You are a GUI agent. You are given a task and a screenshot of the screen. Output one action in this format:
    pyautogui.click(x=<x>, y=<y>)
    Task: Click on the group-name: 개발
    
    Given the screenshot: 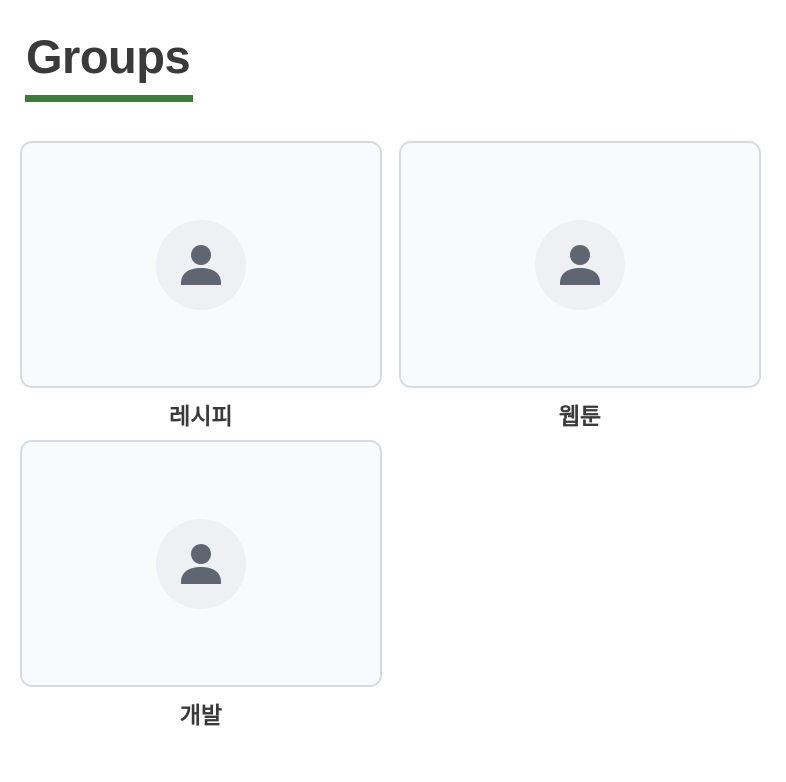 What is the action you would take?
    pyautogui.click(x=201, y=716)
    